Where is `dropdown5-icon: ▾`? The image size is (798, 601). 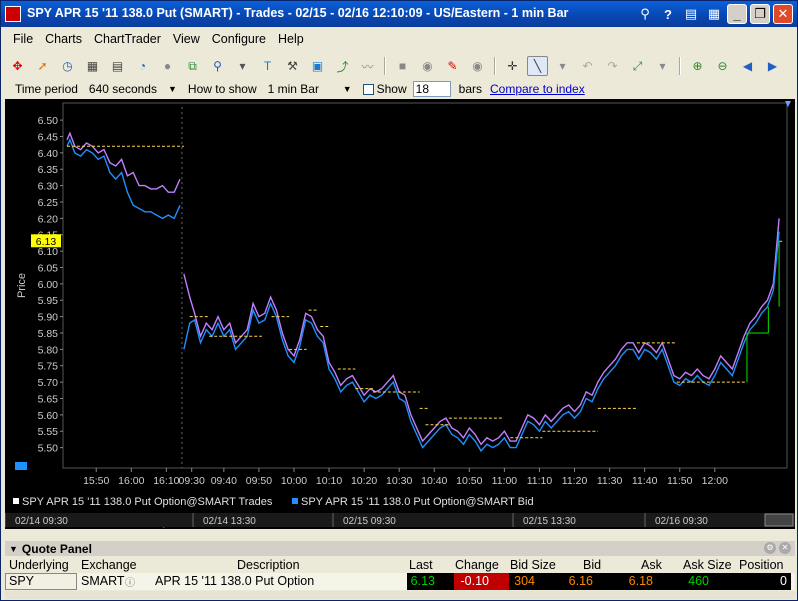 dropdown5-icon: ▾ is located at coordinates (662, 66).